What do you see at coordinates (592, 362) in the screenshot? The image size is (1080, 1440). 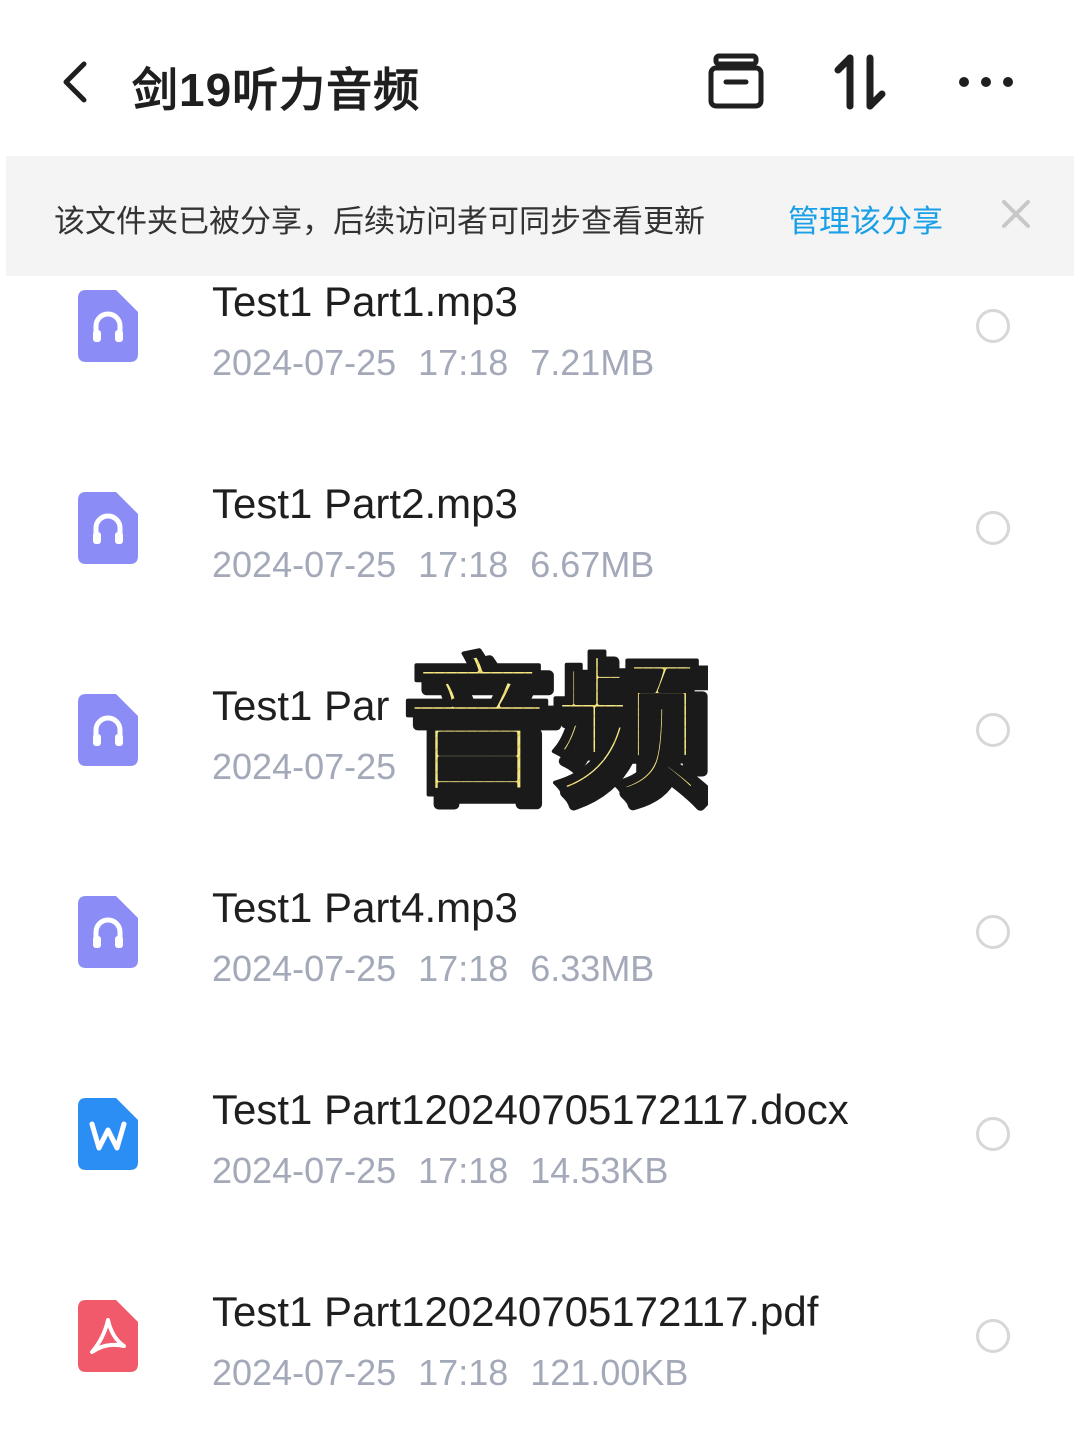 I see `file-size: 7.21MB` at bounding box center [592, 362].